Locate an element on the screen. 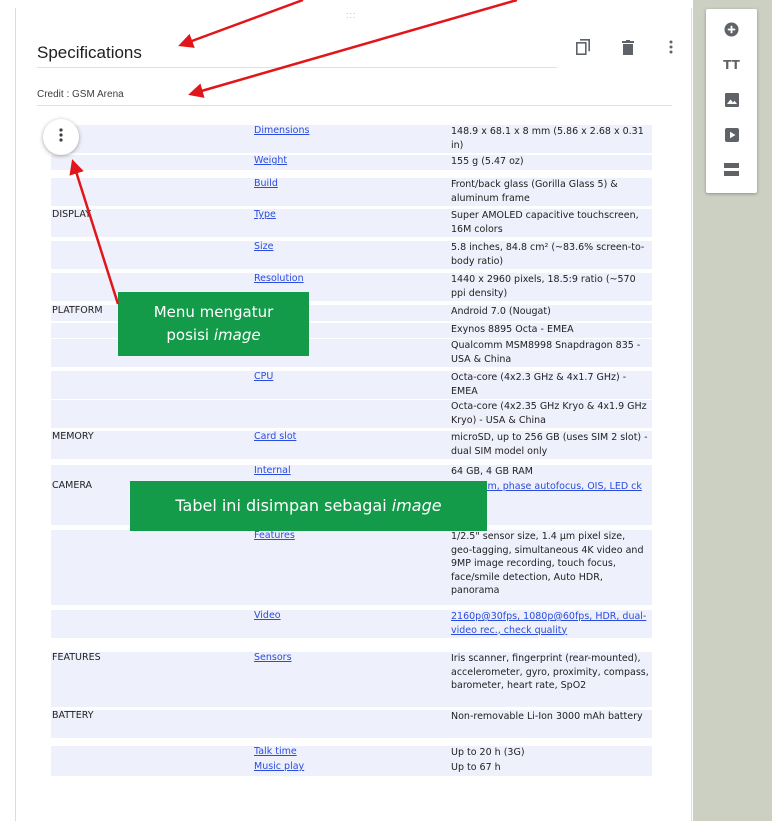 This screenshot has width=772, height=821. spec-row: Talk time Up to 20 h (3G) is located at coordinates (351, 753).